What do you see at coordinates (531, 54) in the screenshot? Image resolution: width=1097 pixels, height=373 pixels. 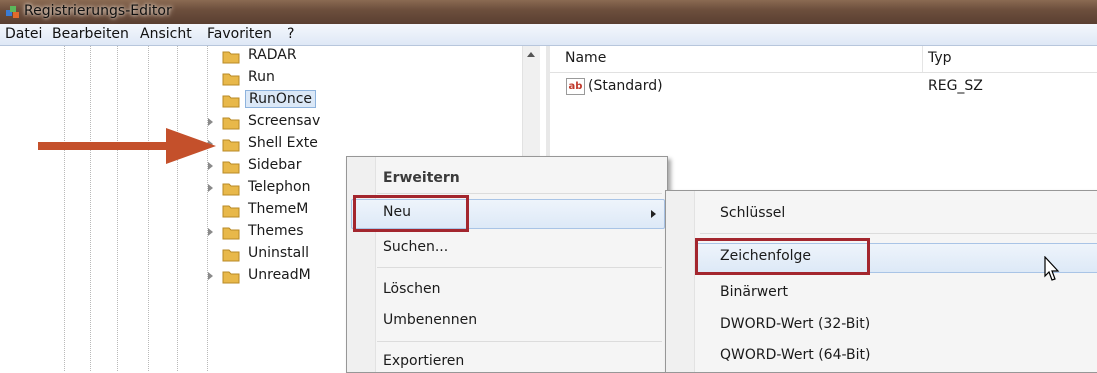 I see `scroll-up-icon` at bounding box center [531, 54].